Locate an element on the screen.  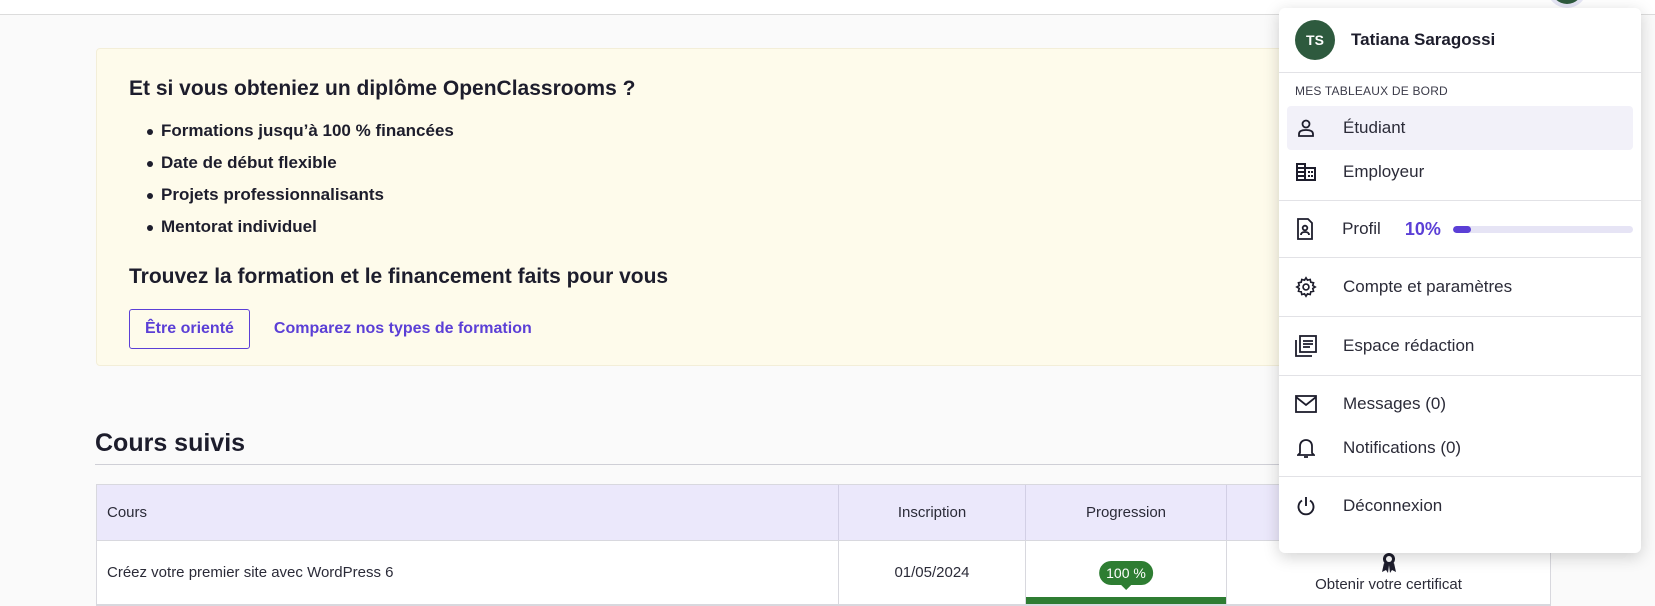
list-item: Date de début flexible is located at coordinates (805, 163).